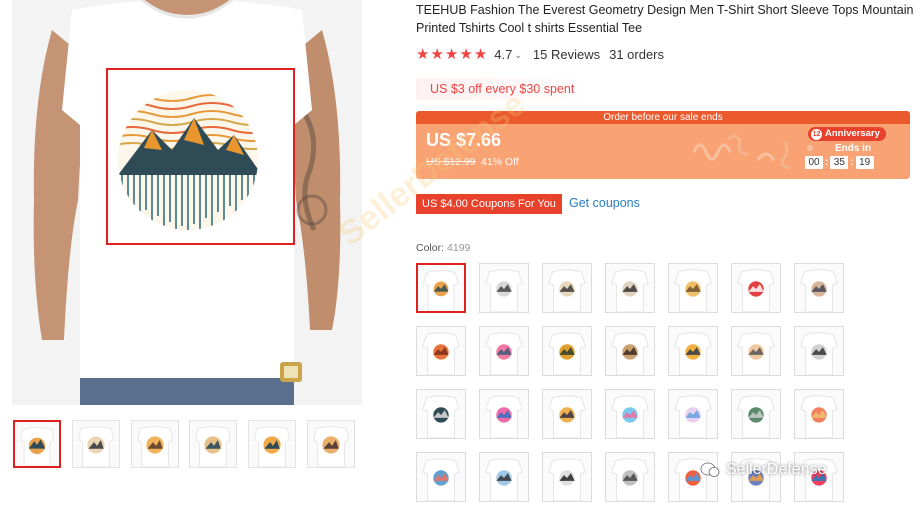 The image size is (924, 508). Describe the element at coordinates (776, 469) in the screenshot. I see `brand-watermark-text: SellerDefense` at that location.